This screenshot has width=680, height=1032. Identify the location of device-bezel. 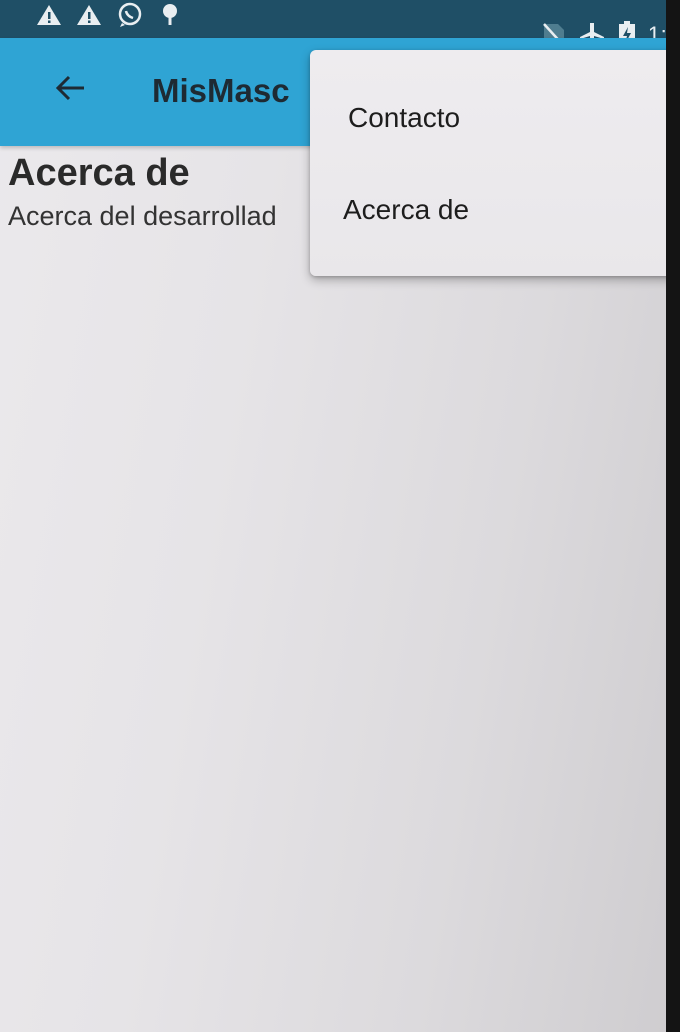
(673, 516).